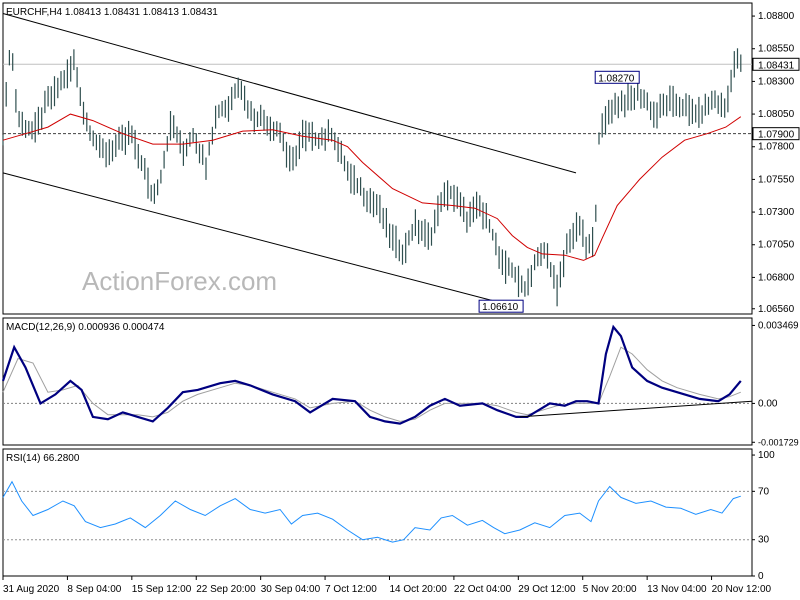 This screenshot has width=800, height=600. Describe the element at coordinates (776, 245) in the screenshot. I see `price-y-tick-label: 1.07050` at that location.